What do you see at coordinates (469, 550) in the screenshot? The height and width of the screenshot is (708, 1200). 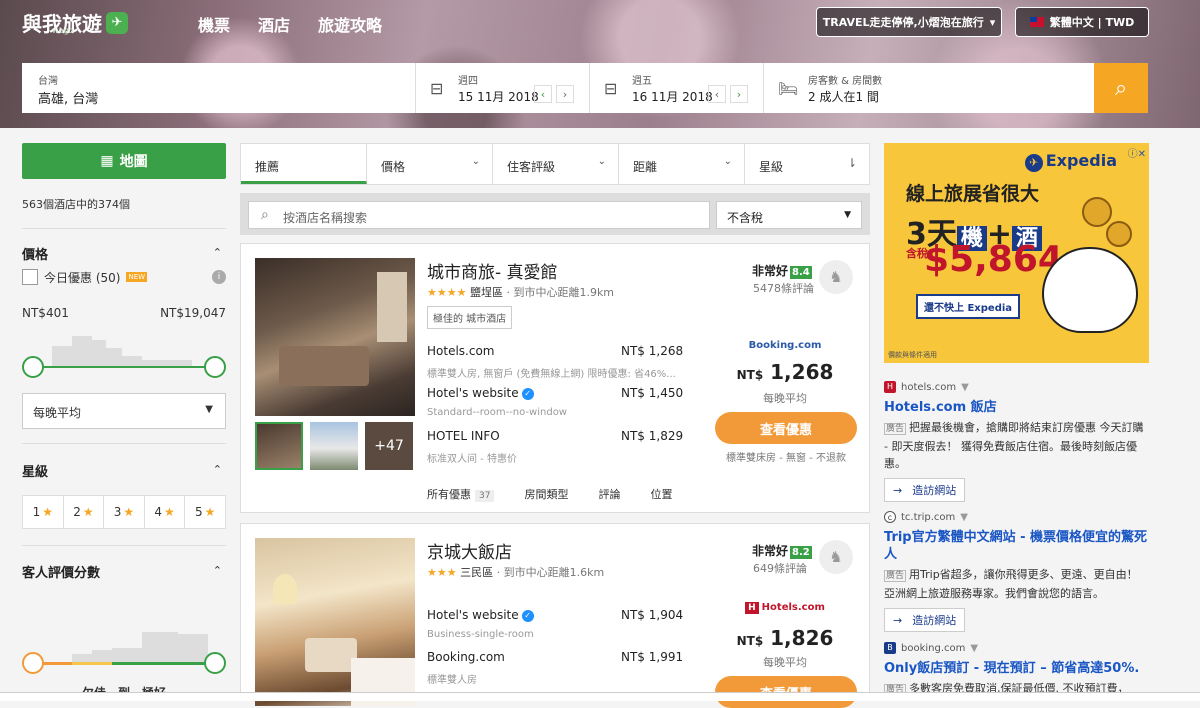 I see `hotel-name: 京城大飯店` at bounding box center [469, 550].